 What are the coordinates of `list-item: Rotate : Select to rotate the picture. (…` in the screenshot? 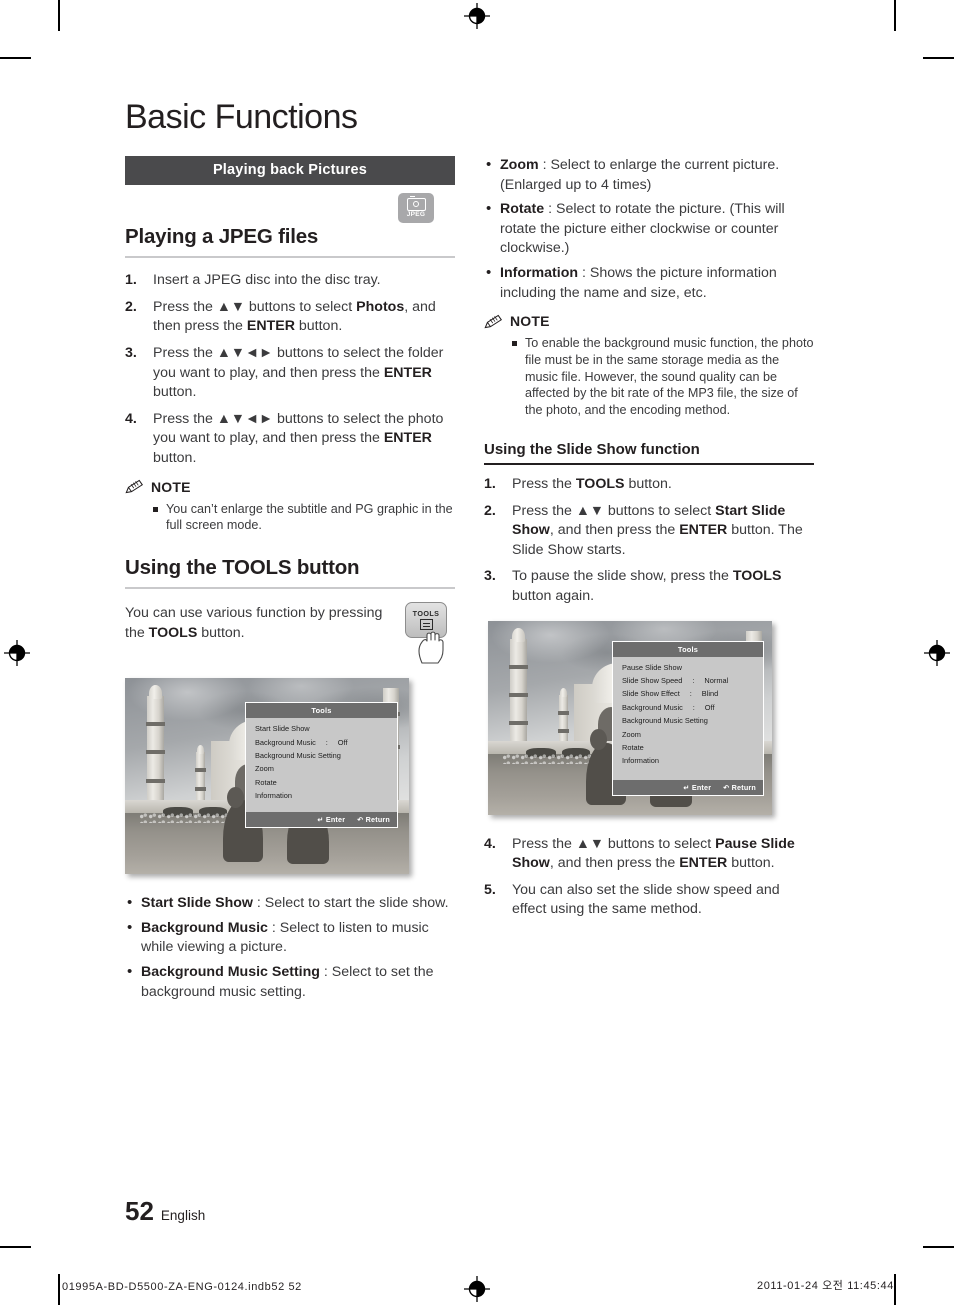 It's located at (649, 229).